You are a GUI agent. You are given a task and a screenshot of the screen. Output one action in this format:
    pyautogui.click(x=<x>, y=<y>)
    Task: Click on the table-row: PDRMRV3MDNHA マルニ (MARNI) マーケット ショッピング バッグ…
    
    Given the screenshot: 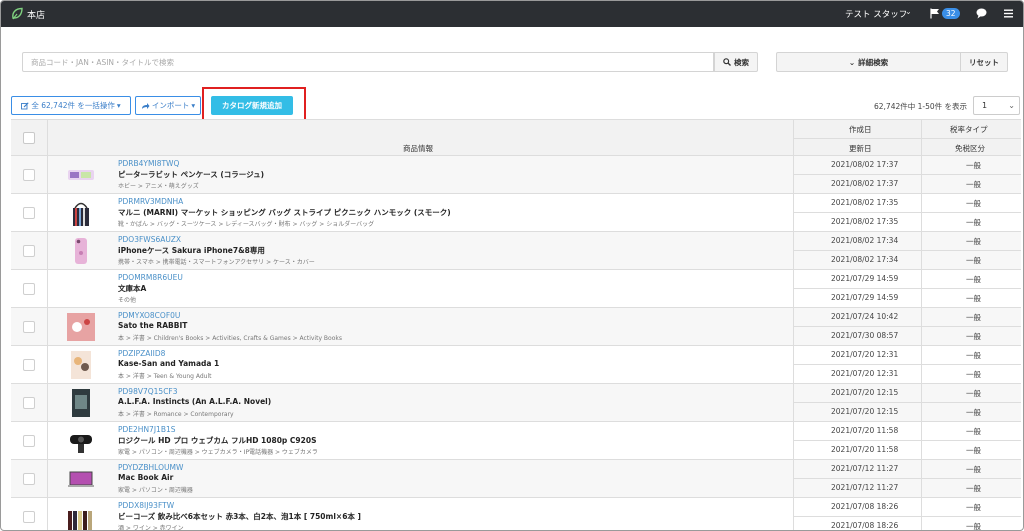 What is the action you would take?
    pyautogui.click(x=516, y=213)
    